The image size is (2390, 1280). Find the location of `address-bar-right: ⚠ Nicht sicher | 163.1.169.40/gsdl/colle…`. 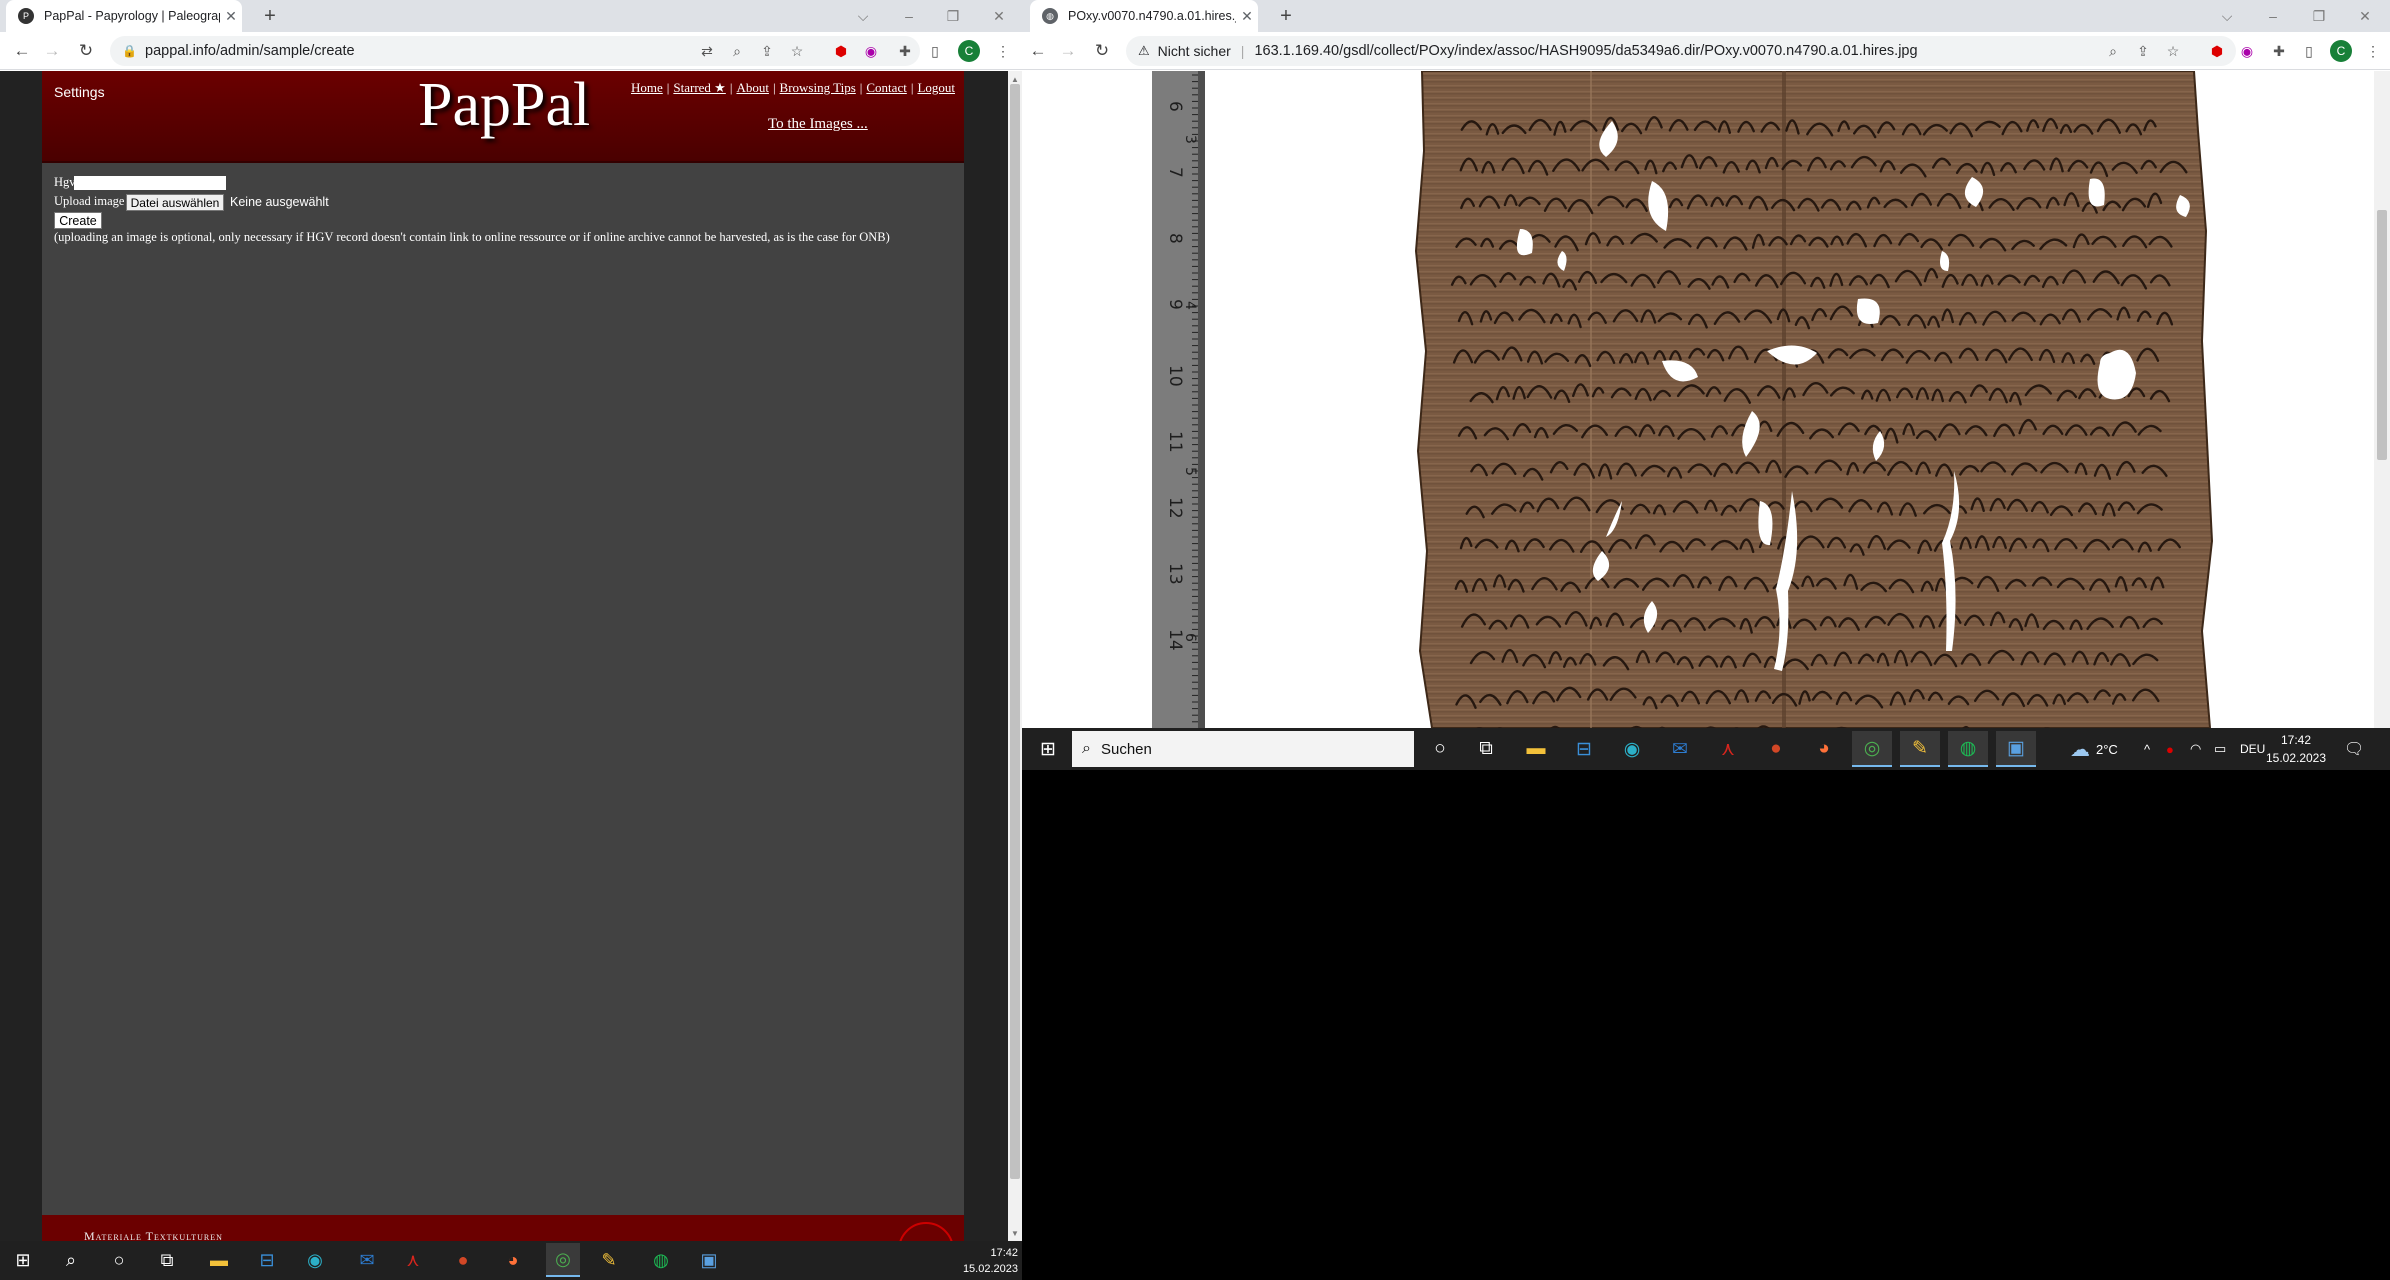

address-bar-right: ⚠ Nicht sicher | 163.1.169.40/gsdl/colle… is located at coordinates (1681, 51).